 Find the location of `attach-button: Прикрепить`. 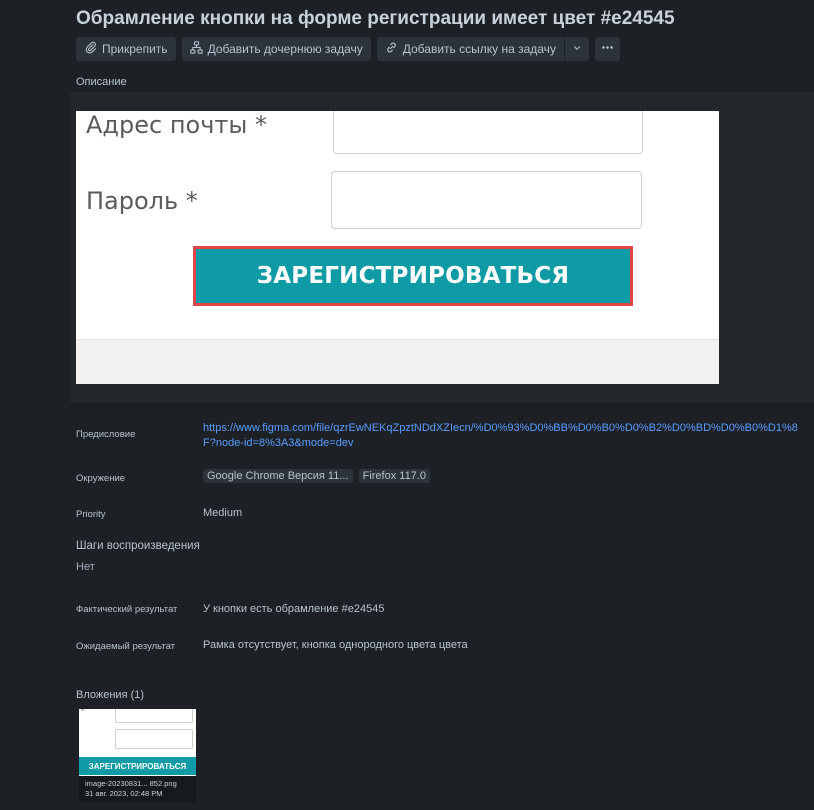

attach-button: Прикрепить is located at coordinates (126, 49).